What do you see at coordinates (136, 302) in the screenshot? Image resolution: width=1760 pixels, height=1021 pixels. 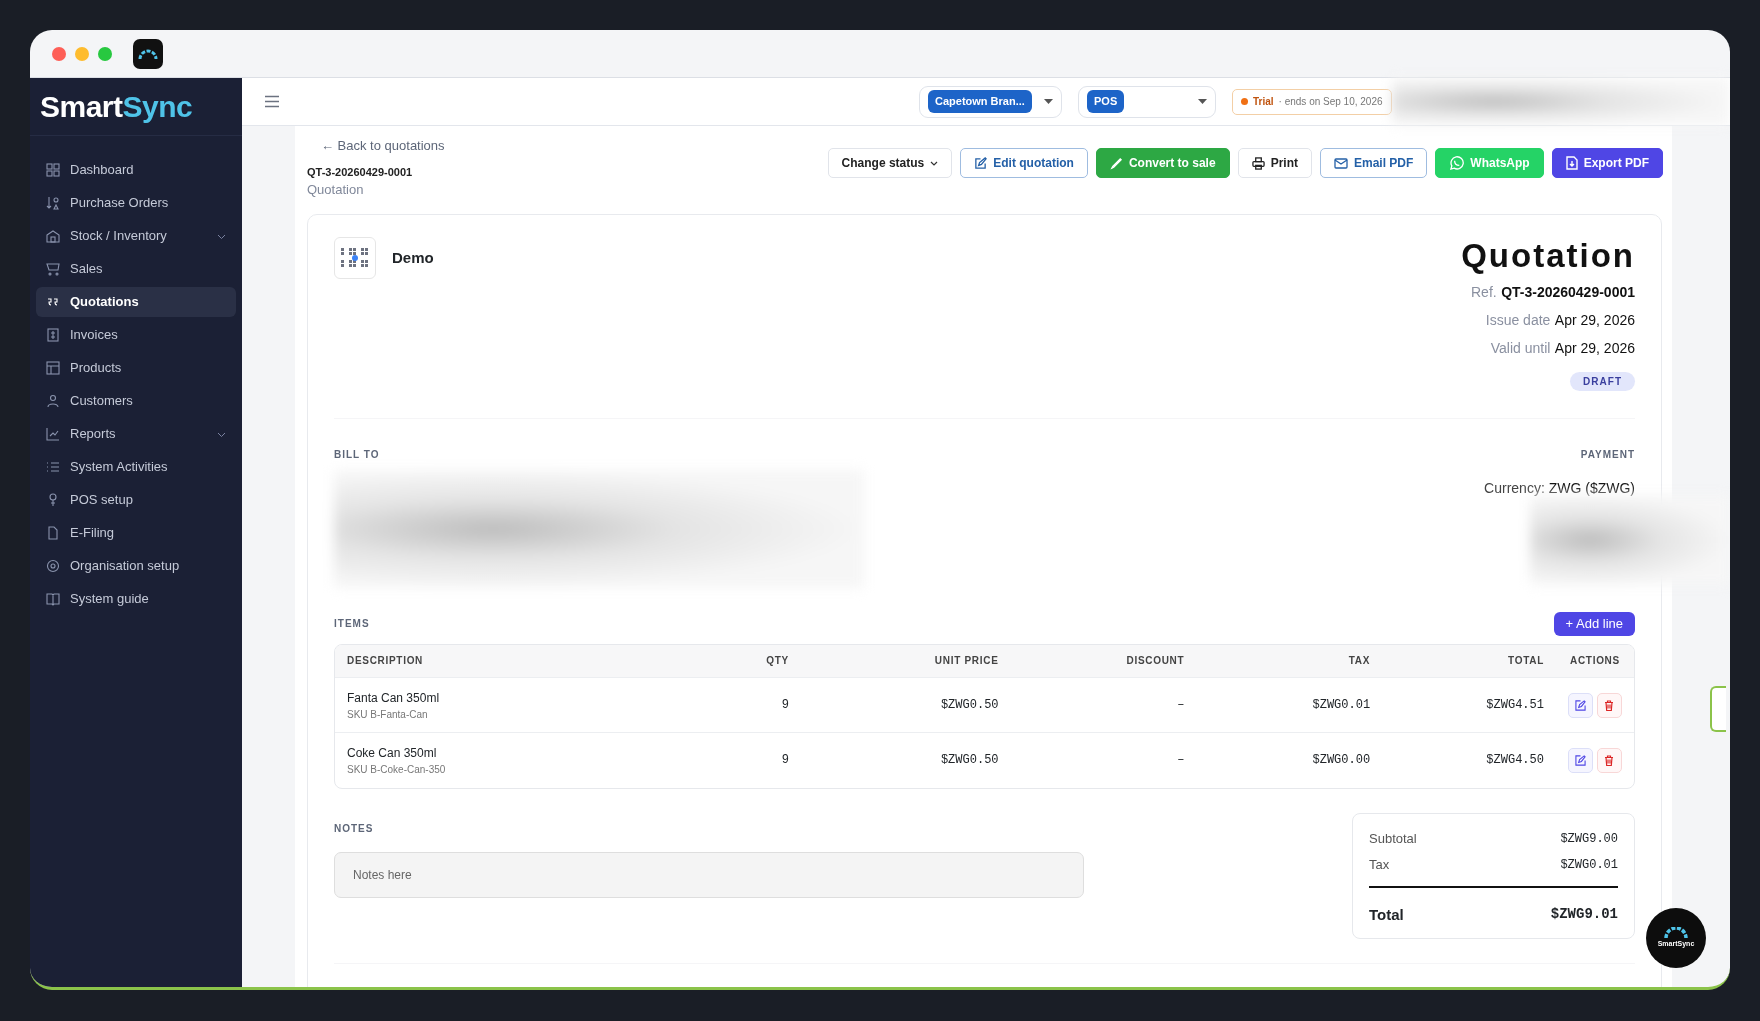 I see `sidebar-item: Quotations` at bounding box center [136, 302].